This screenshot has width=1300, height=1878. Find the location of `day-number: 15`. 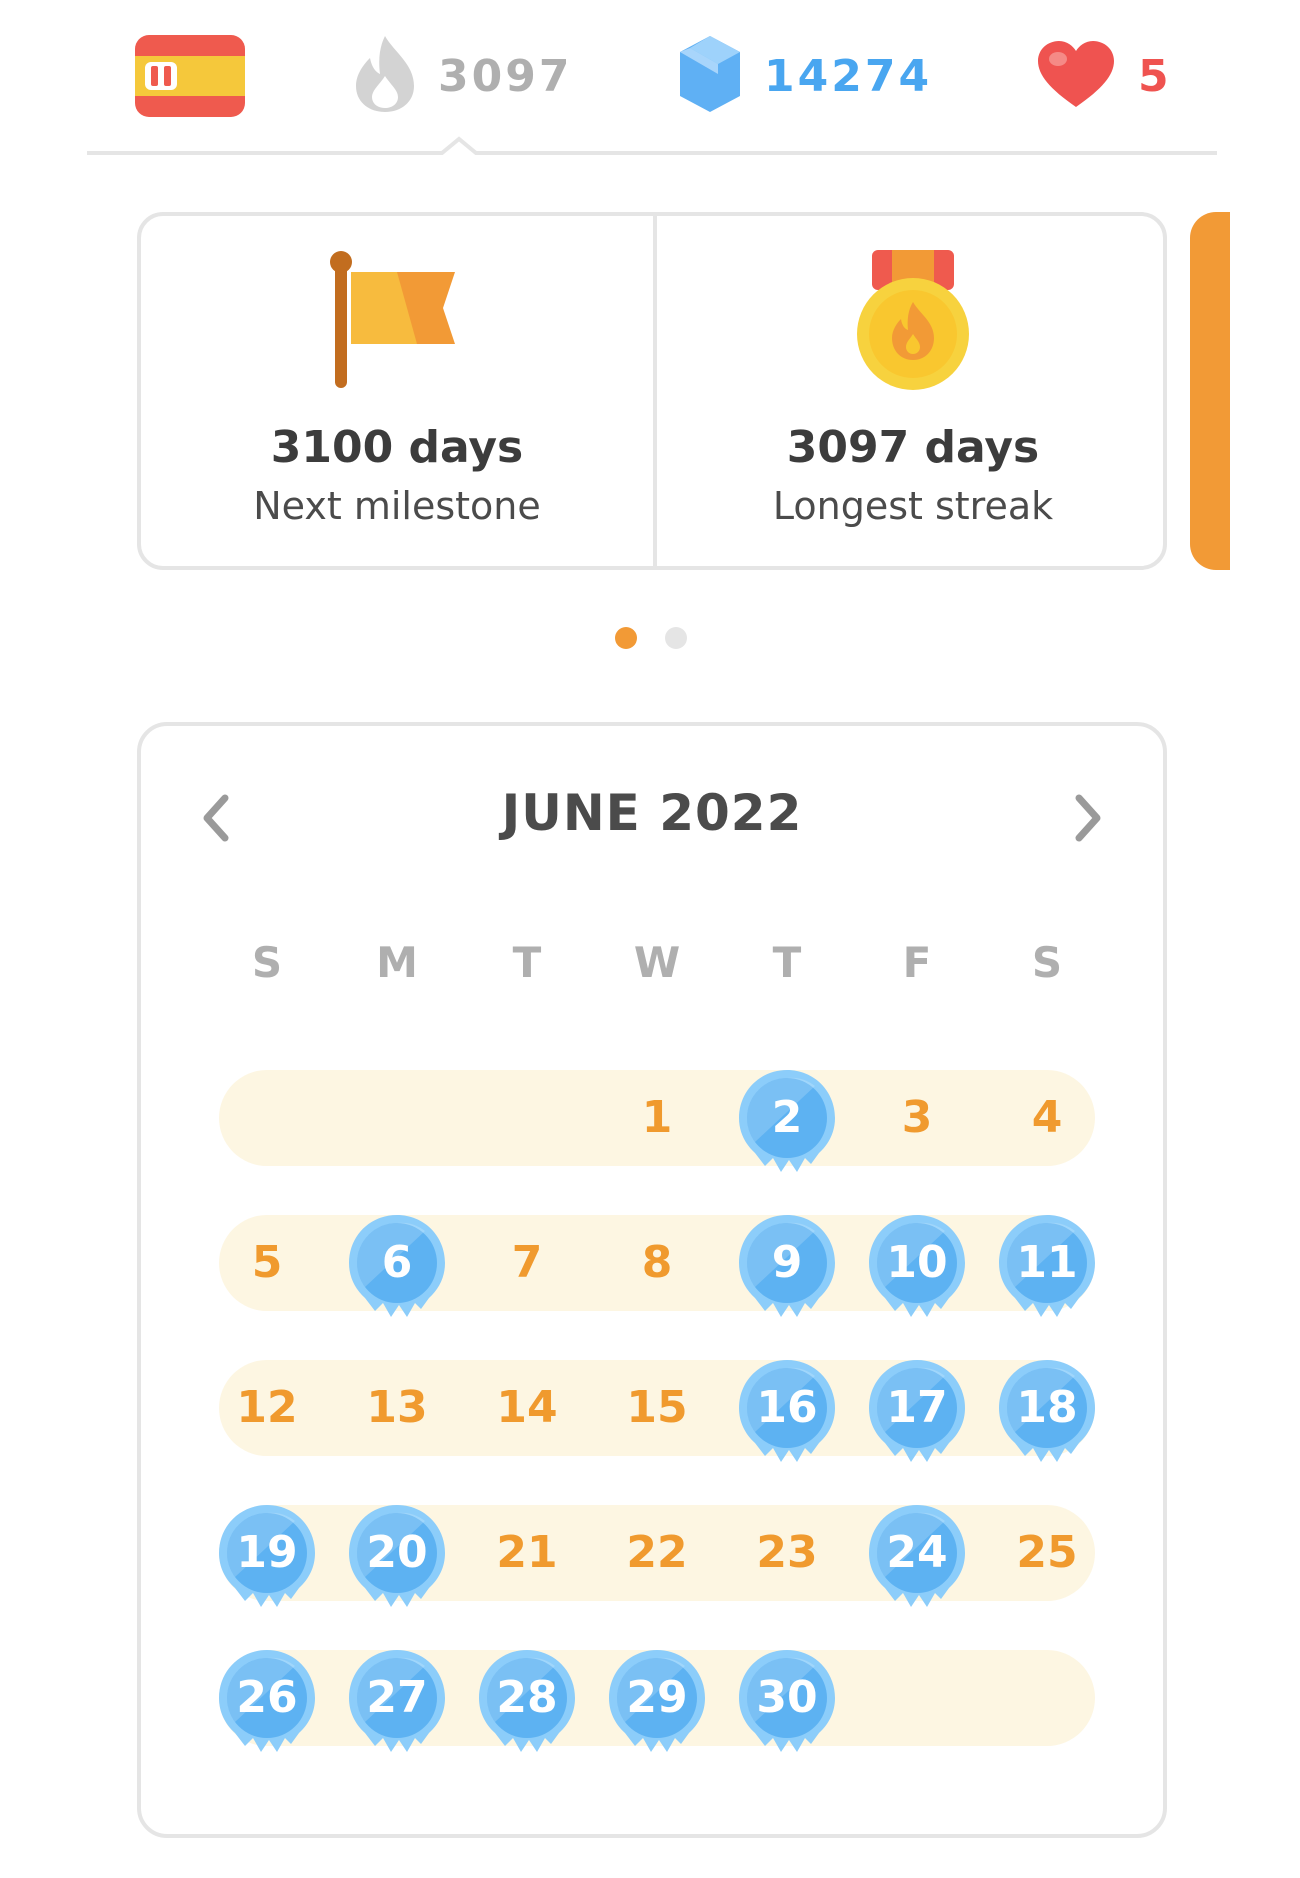

day-number: 15 is located at coordinates (657, 1407).